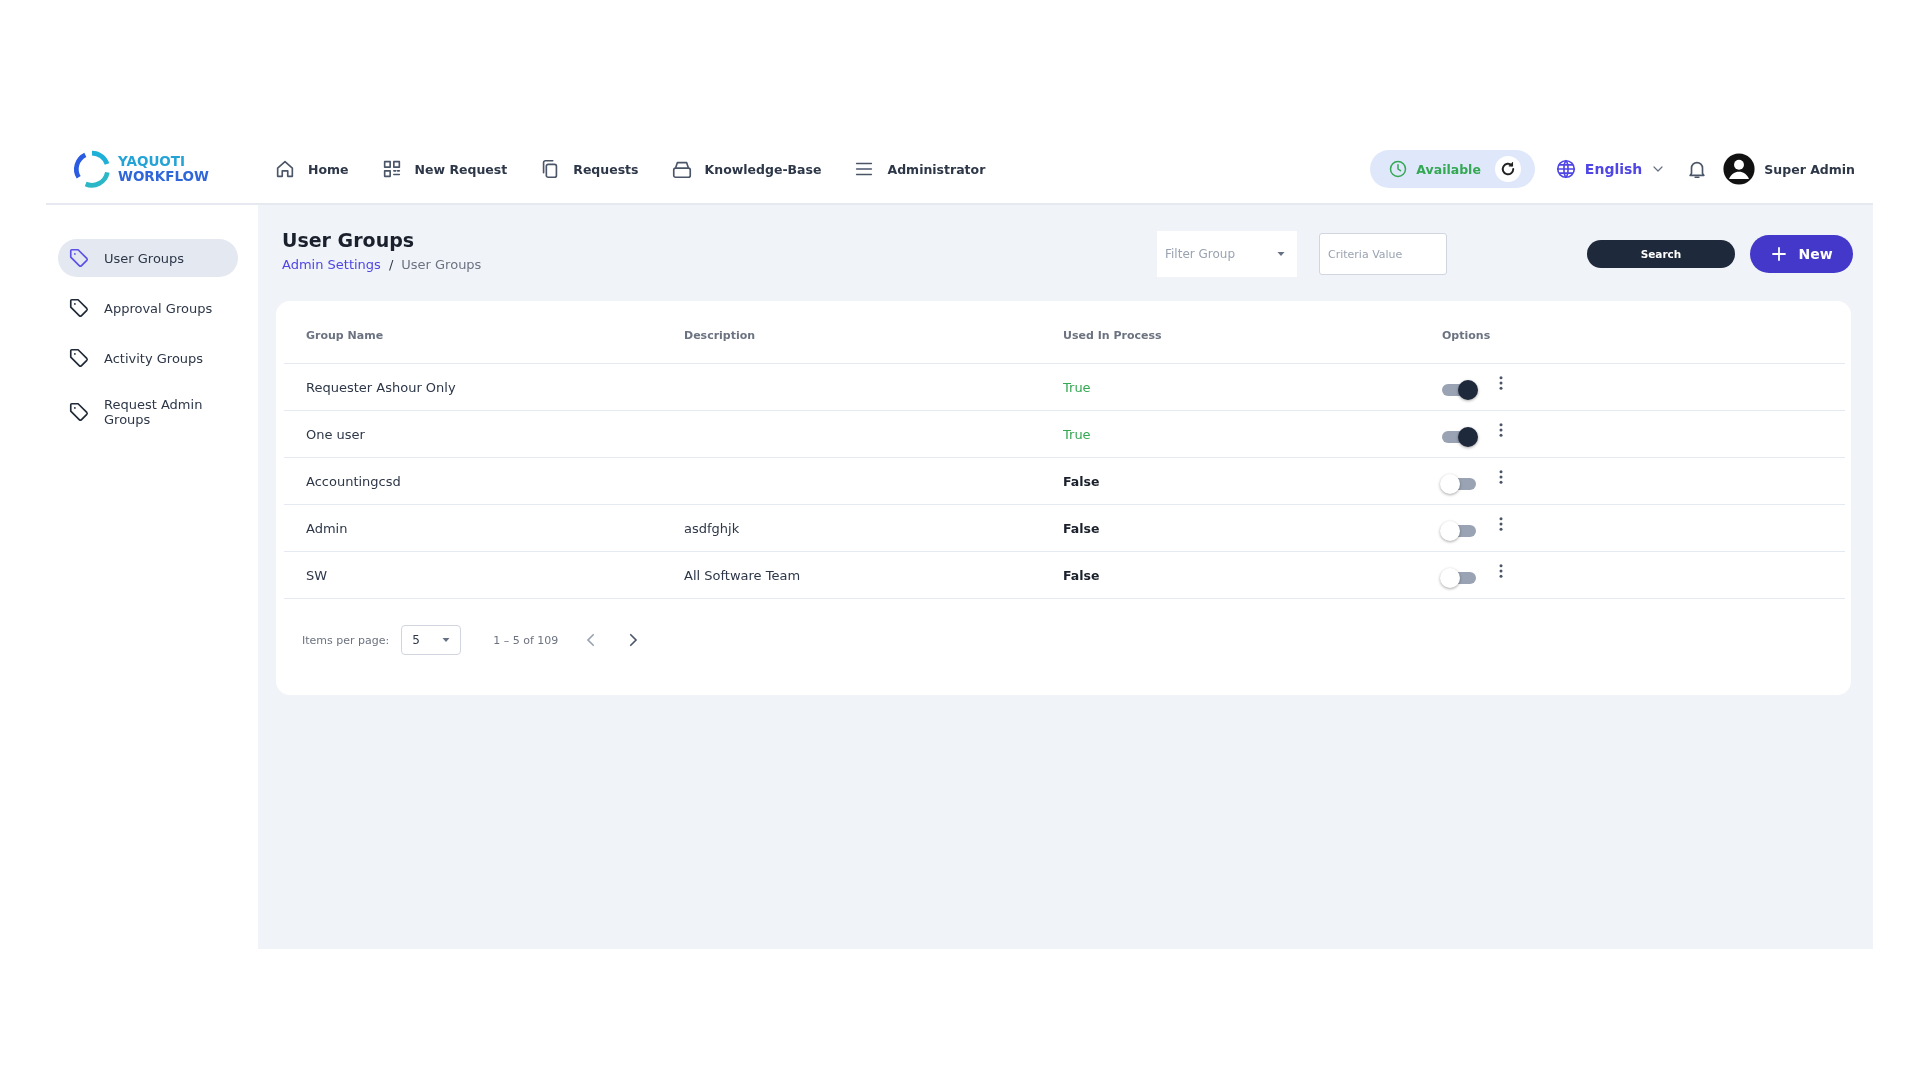 This screenshot has height=1080, width=1920. What do you see at coordinates (444, 169) in the screenshot?
I see `nav-link: New Request` at bounding box center [444, 169].